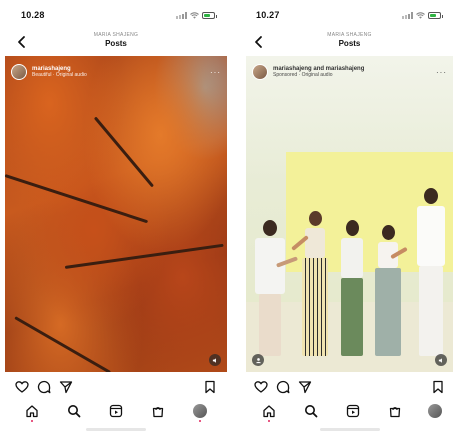 The width and height of the screenshot is (453, 435). Describe the element at coordinates (59, 75) in the screenshot. I see `post-audio: Beautiful · Original audio` at that location.